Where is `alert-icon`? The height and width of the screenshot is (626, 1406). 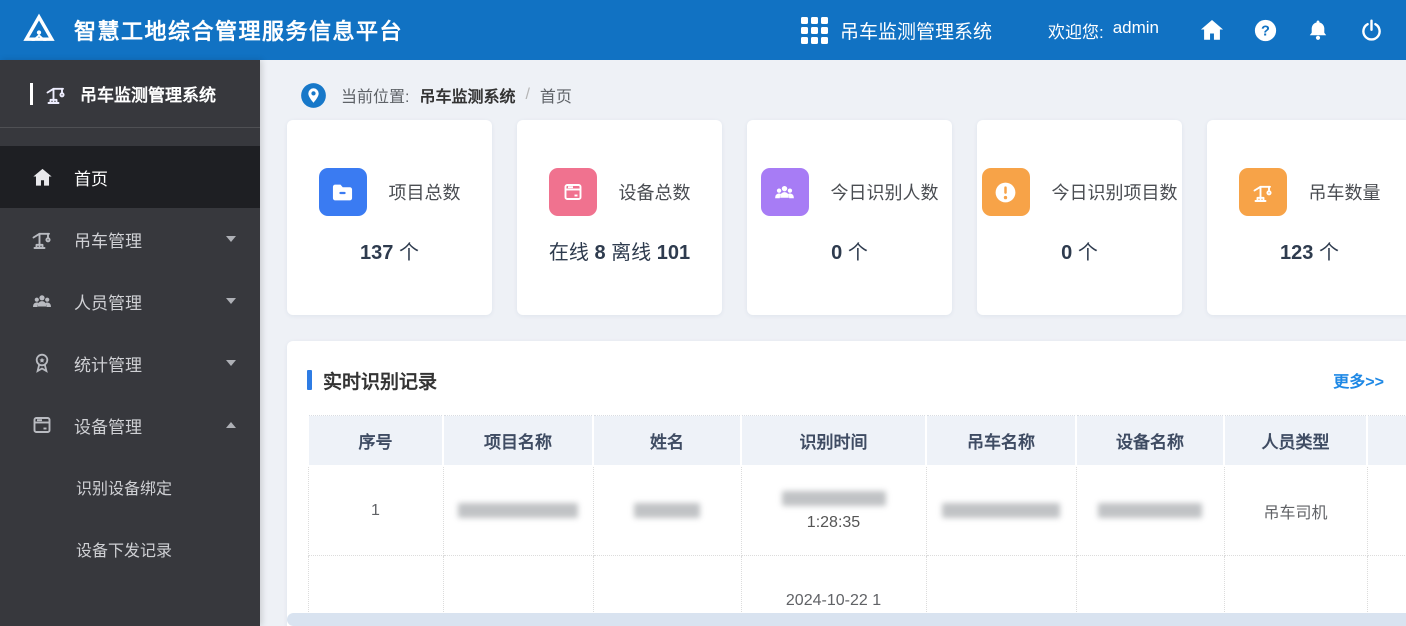
alert-icon is located at coordinates (1005, 192).